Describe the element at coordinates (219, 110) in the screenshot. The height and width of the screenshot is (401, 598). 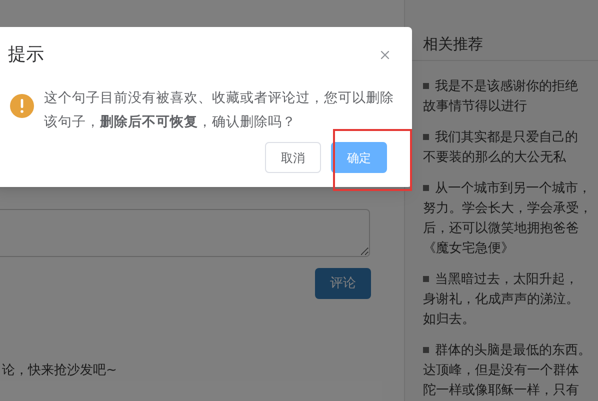
I see `dialog-message: 这个句子目前没有被喜欢、收藏或者评论过，您可以删除该句子，删除后不可恢复，确认删除吗？` at that location.